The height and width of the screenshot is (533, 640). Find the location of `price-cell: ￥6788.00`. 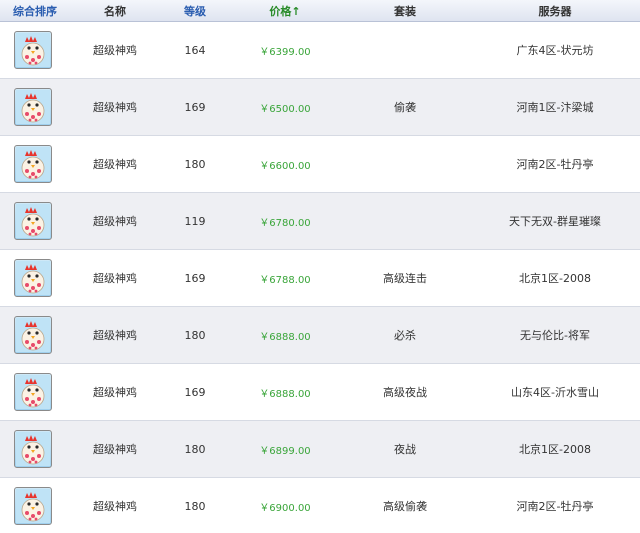

price-cell: ￥6788.00 is located at coordinates (285, 278).